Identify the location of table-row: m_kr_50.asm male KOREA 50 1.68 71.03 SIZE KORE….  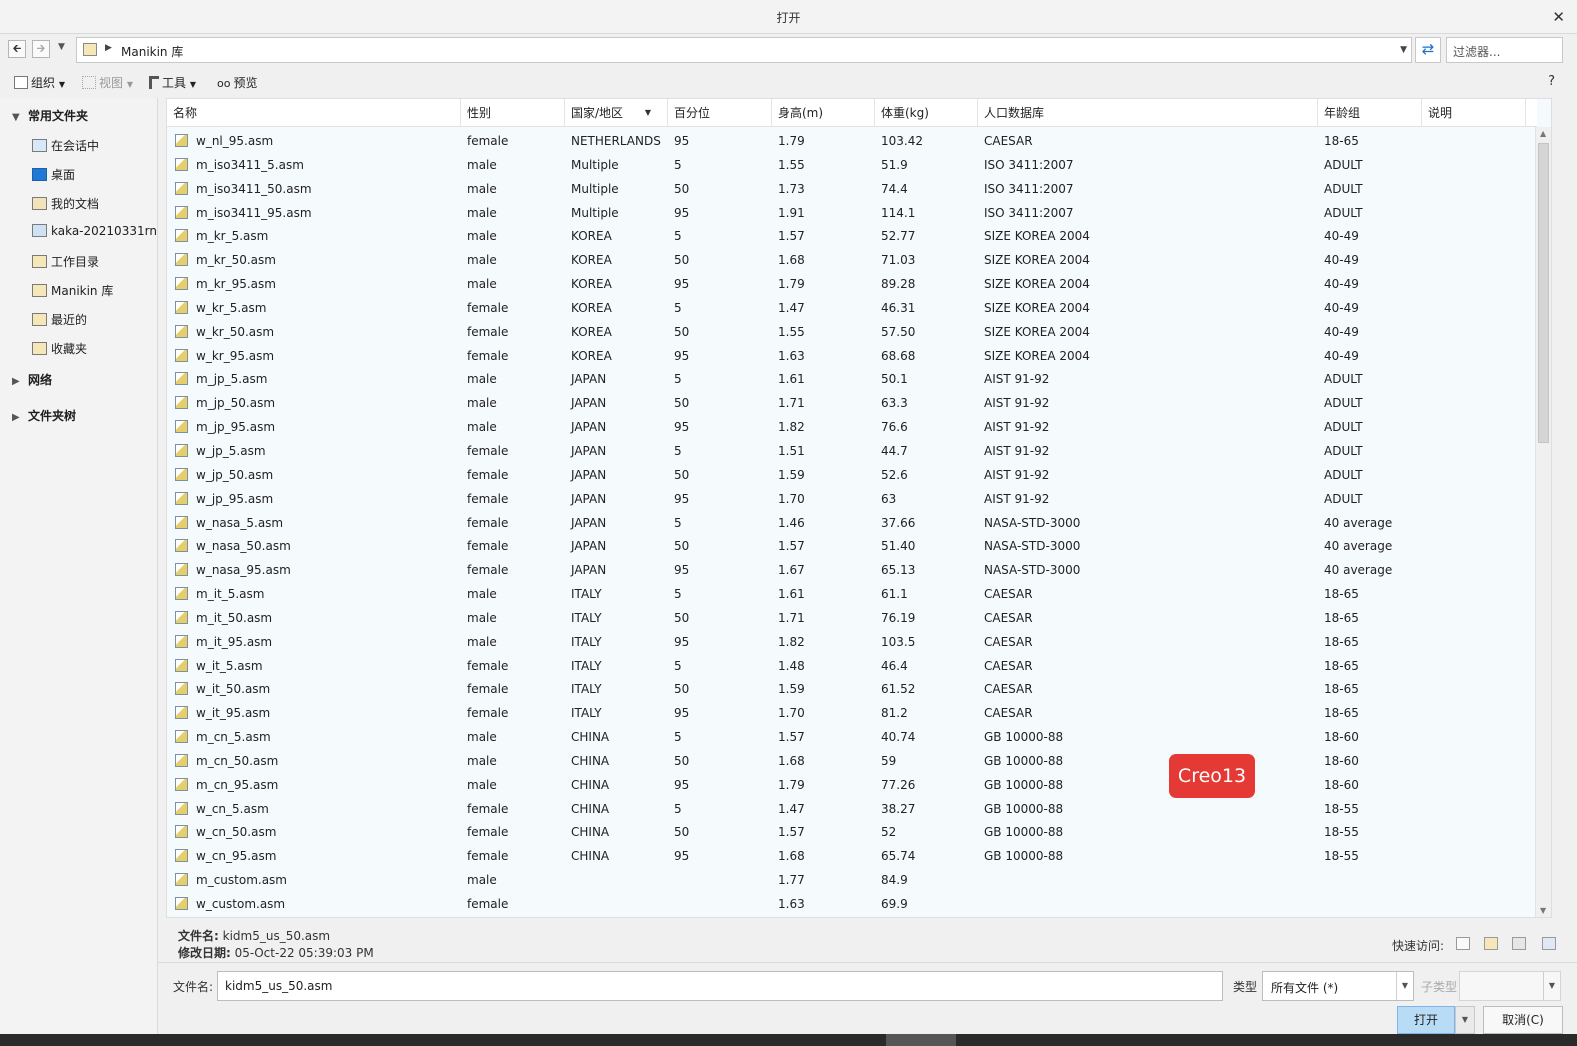
(852, 261).